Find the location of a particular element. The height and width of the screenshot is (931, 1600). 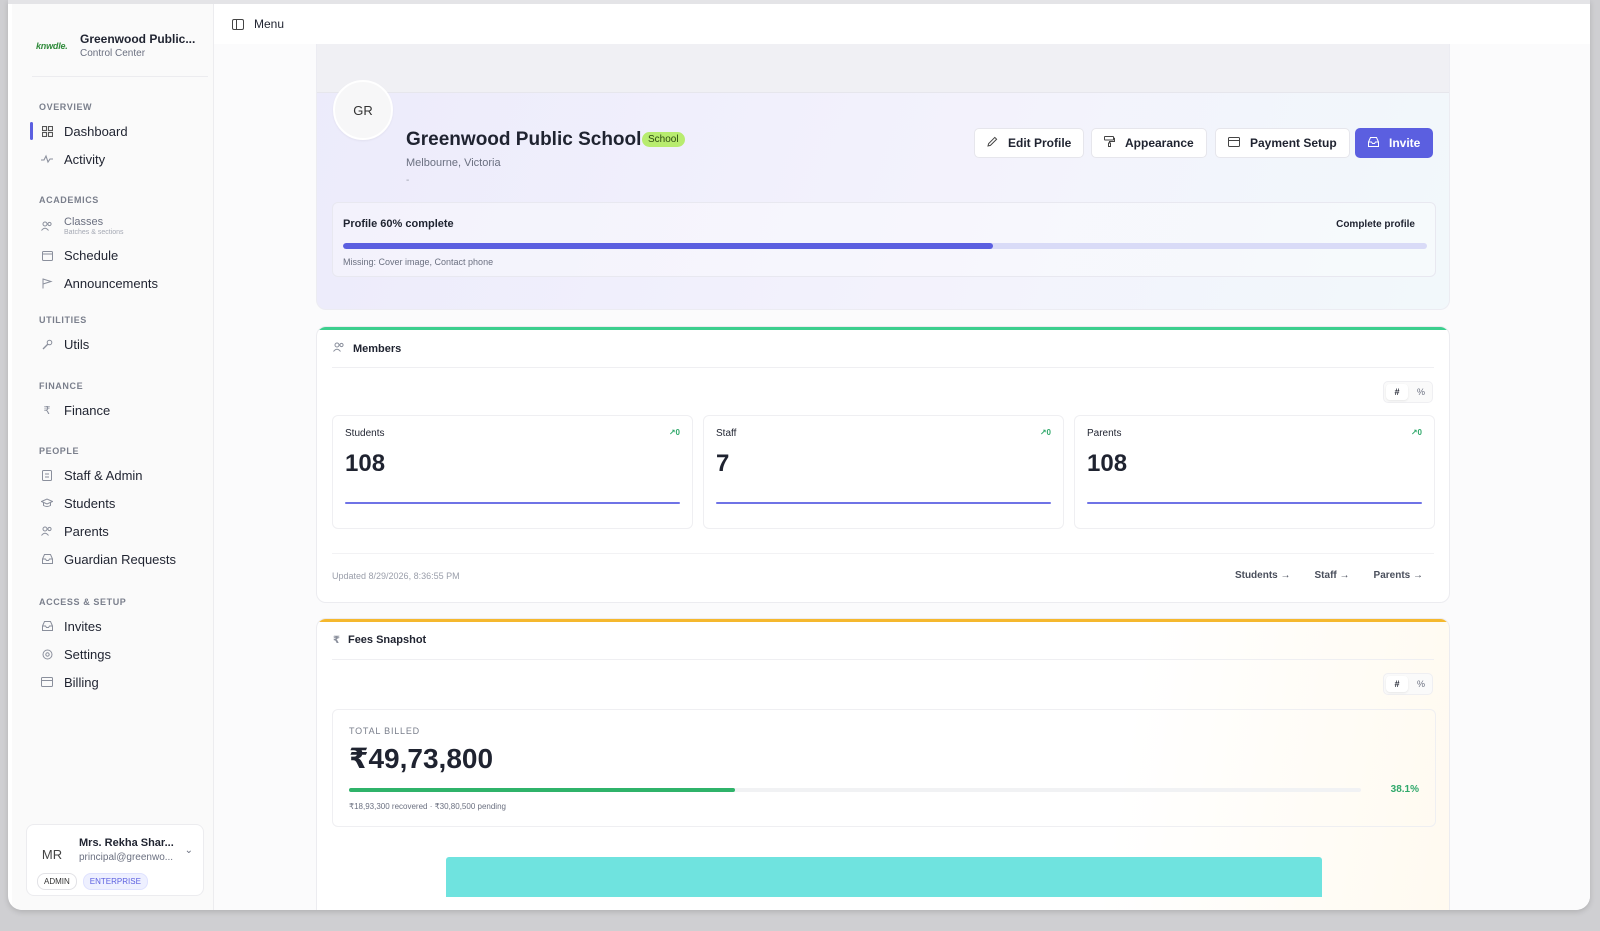

button-label: Edit Profile is located at coordinates (1040, 143).